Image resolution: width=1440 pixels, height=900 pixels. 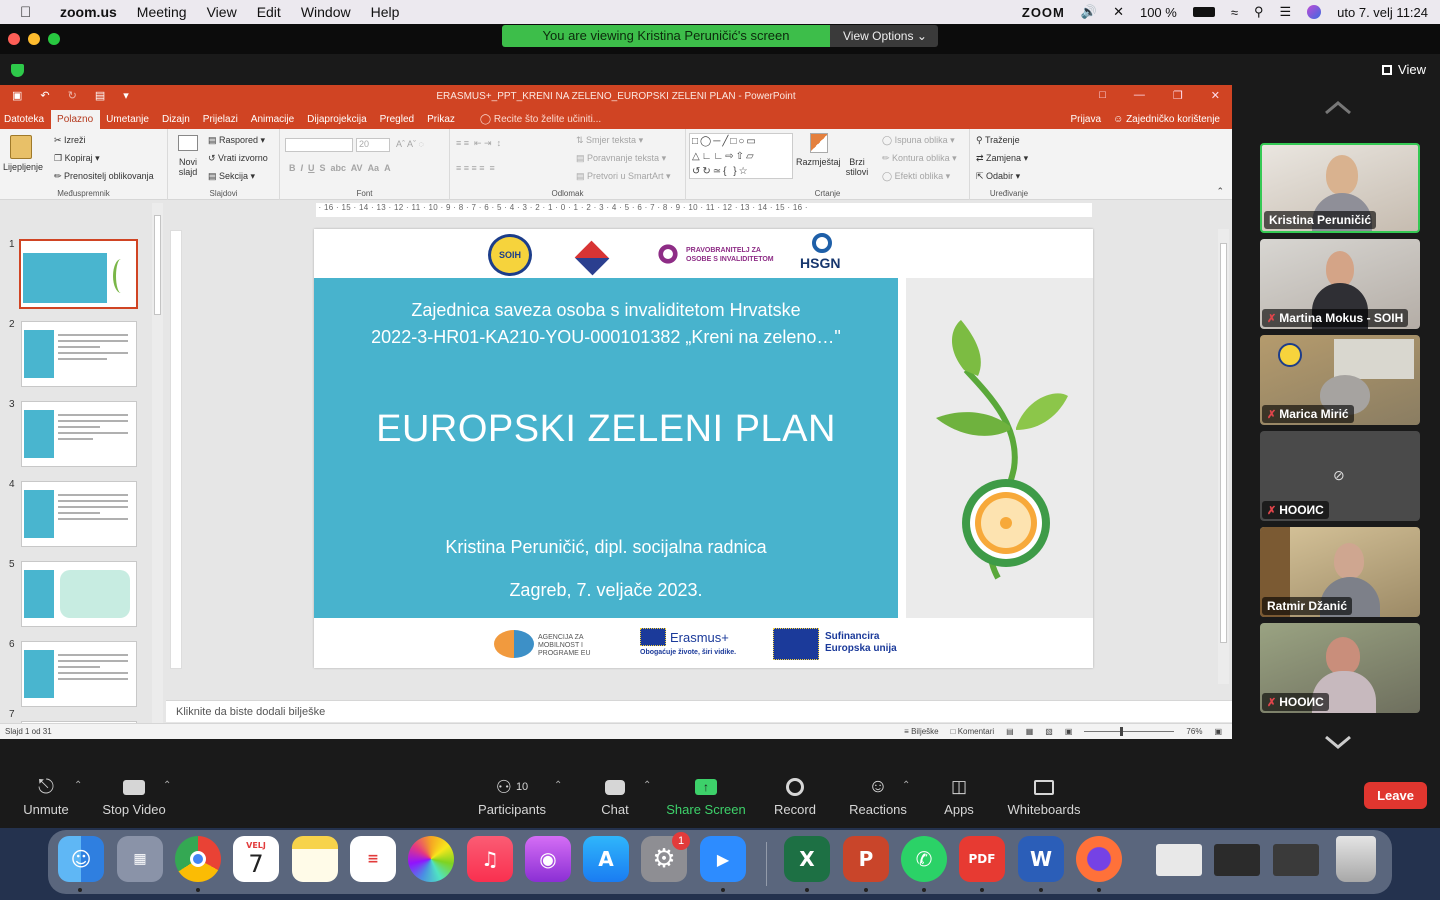 I want to click on replace-button: ⇄ Zamjena ▾, so click(x=1002, y=158).